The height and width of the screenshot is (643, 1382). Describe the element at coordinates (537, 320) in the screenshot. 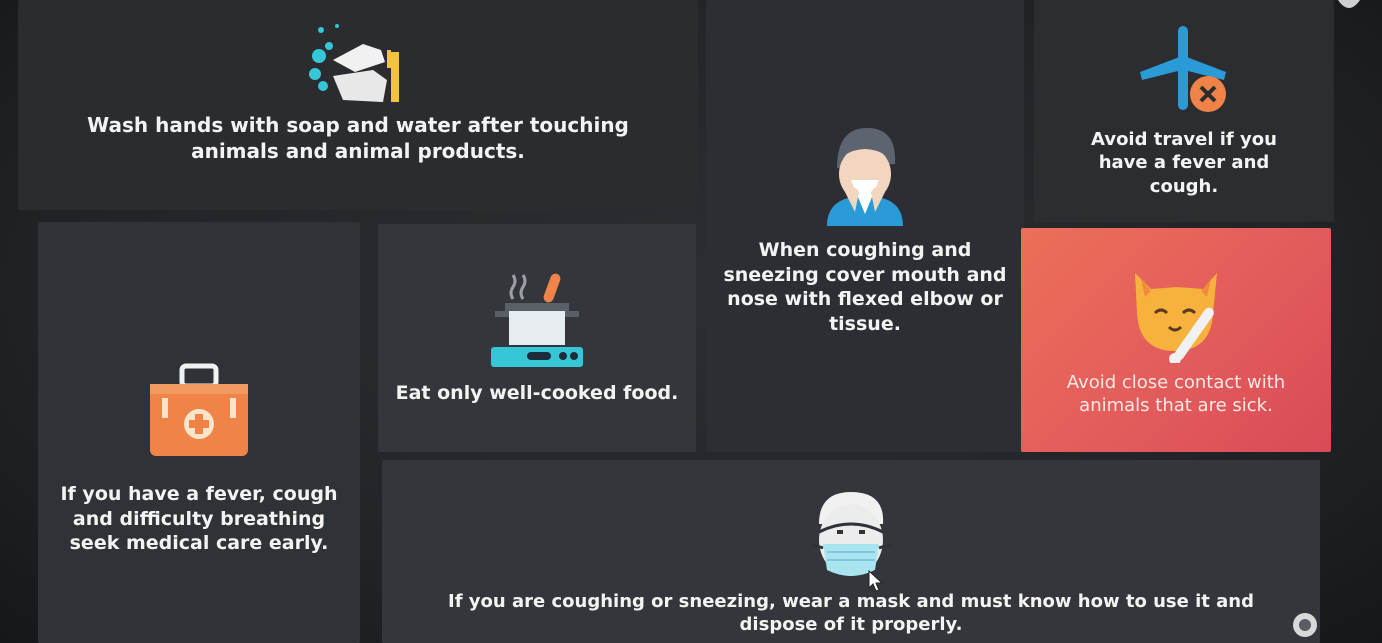

I see `cooking-pot-icon` at that location.